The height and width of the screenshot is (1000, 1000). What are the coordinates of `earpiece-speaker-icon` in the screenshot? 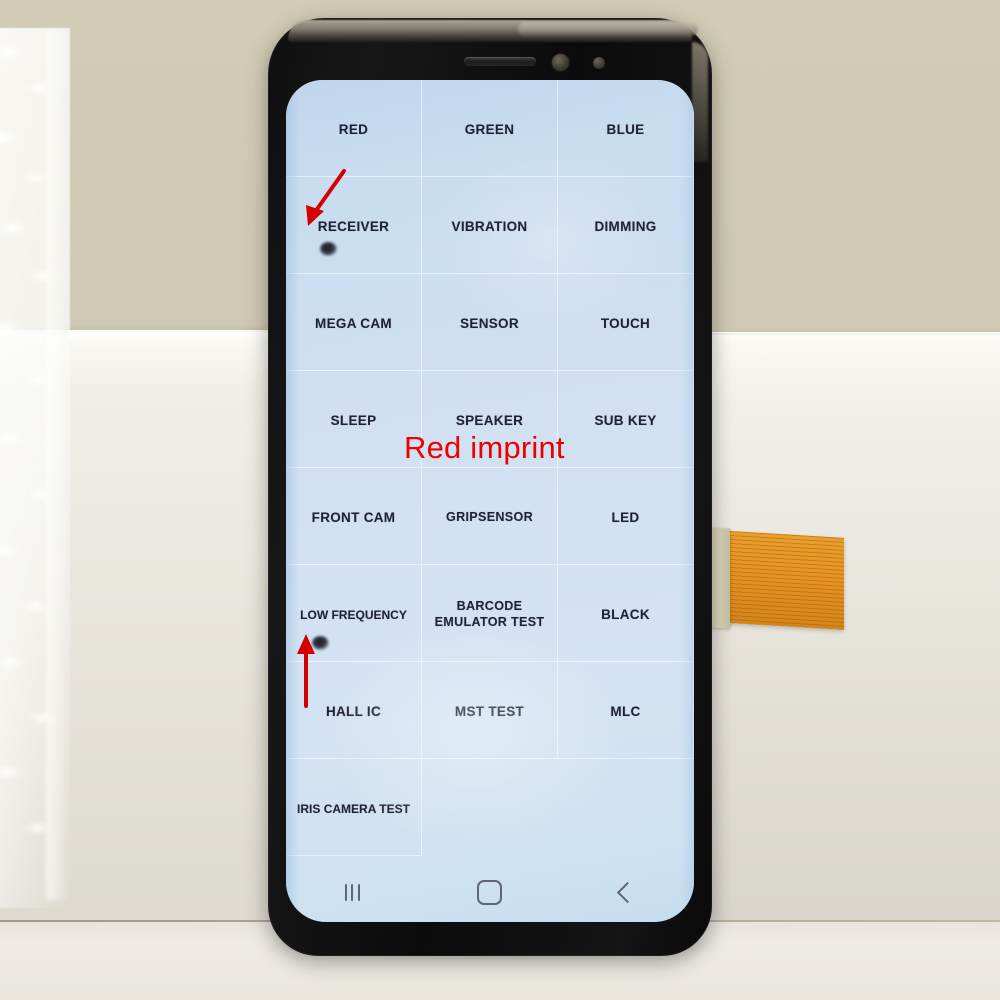 It's located at (500, 61).